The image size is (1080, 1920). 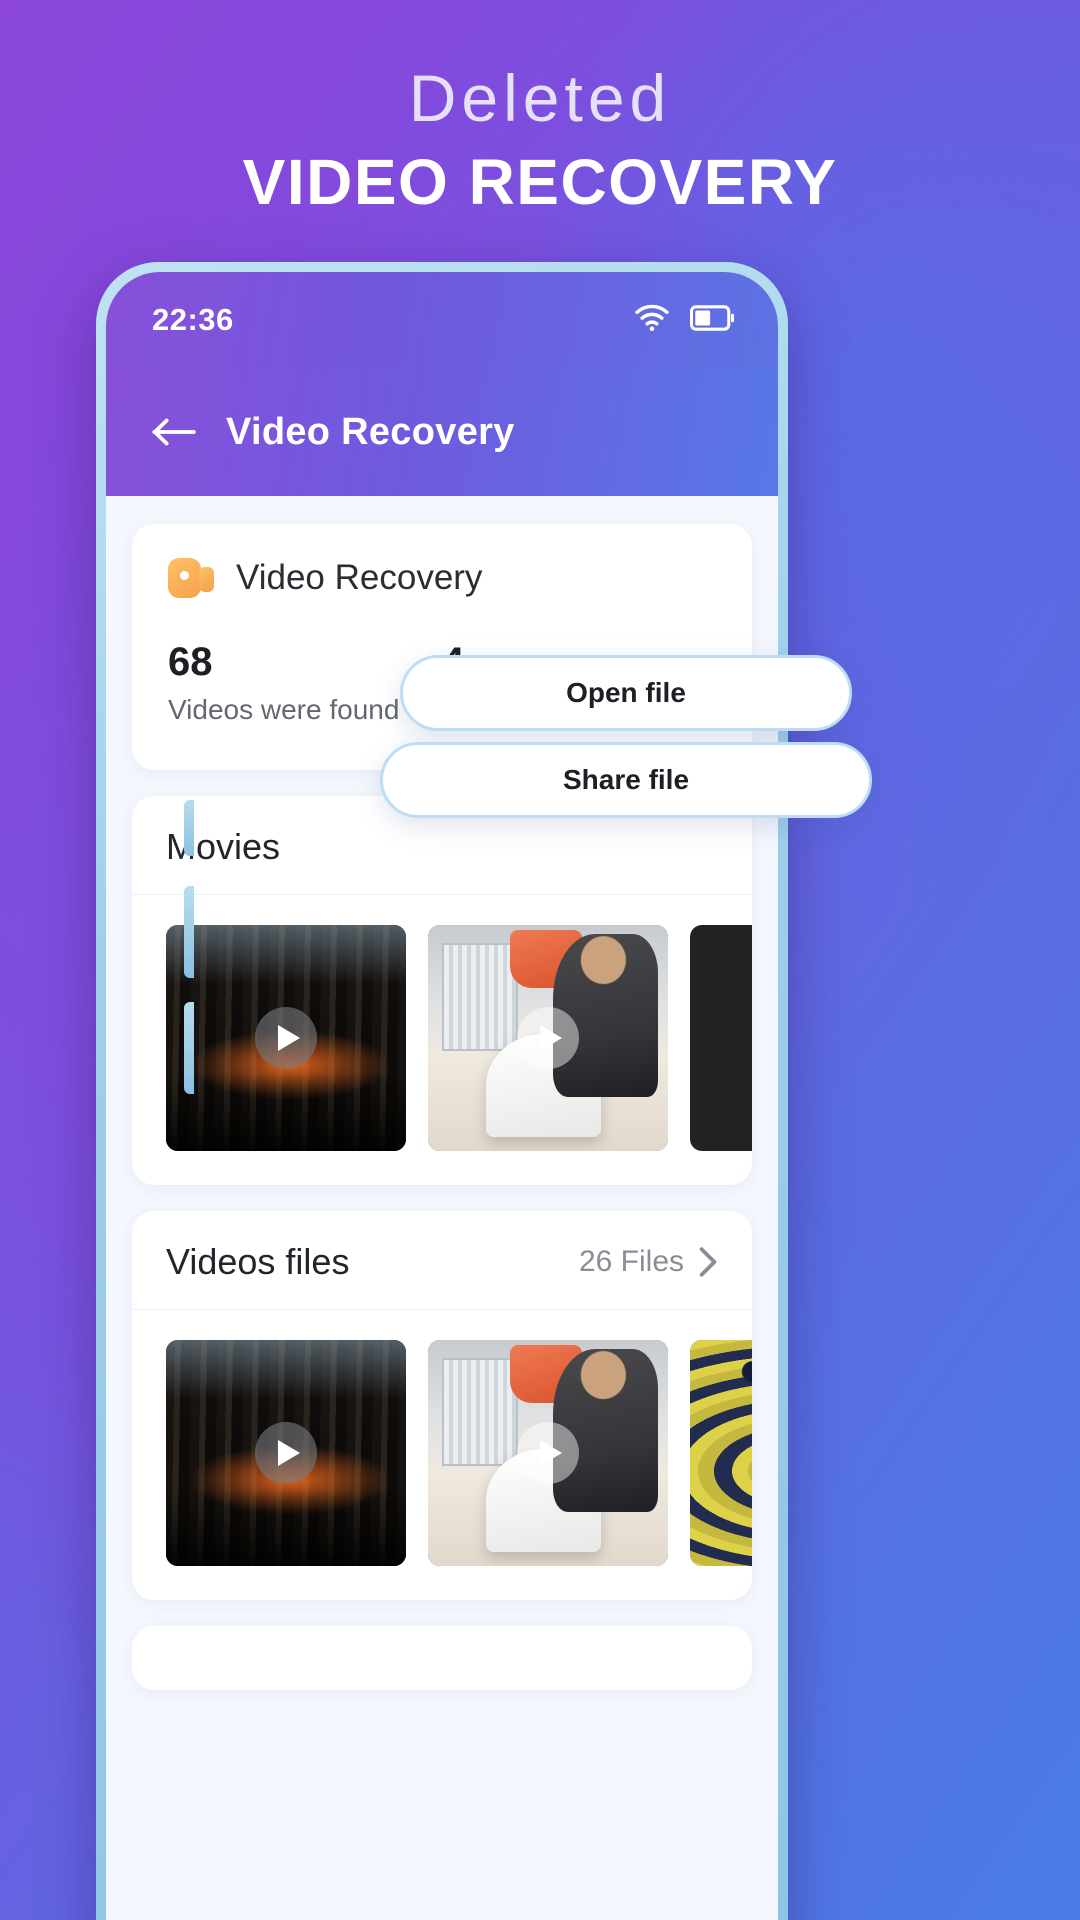 I want to click on promo-kicker: Deleted, so click(x=540, y=98).